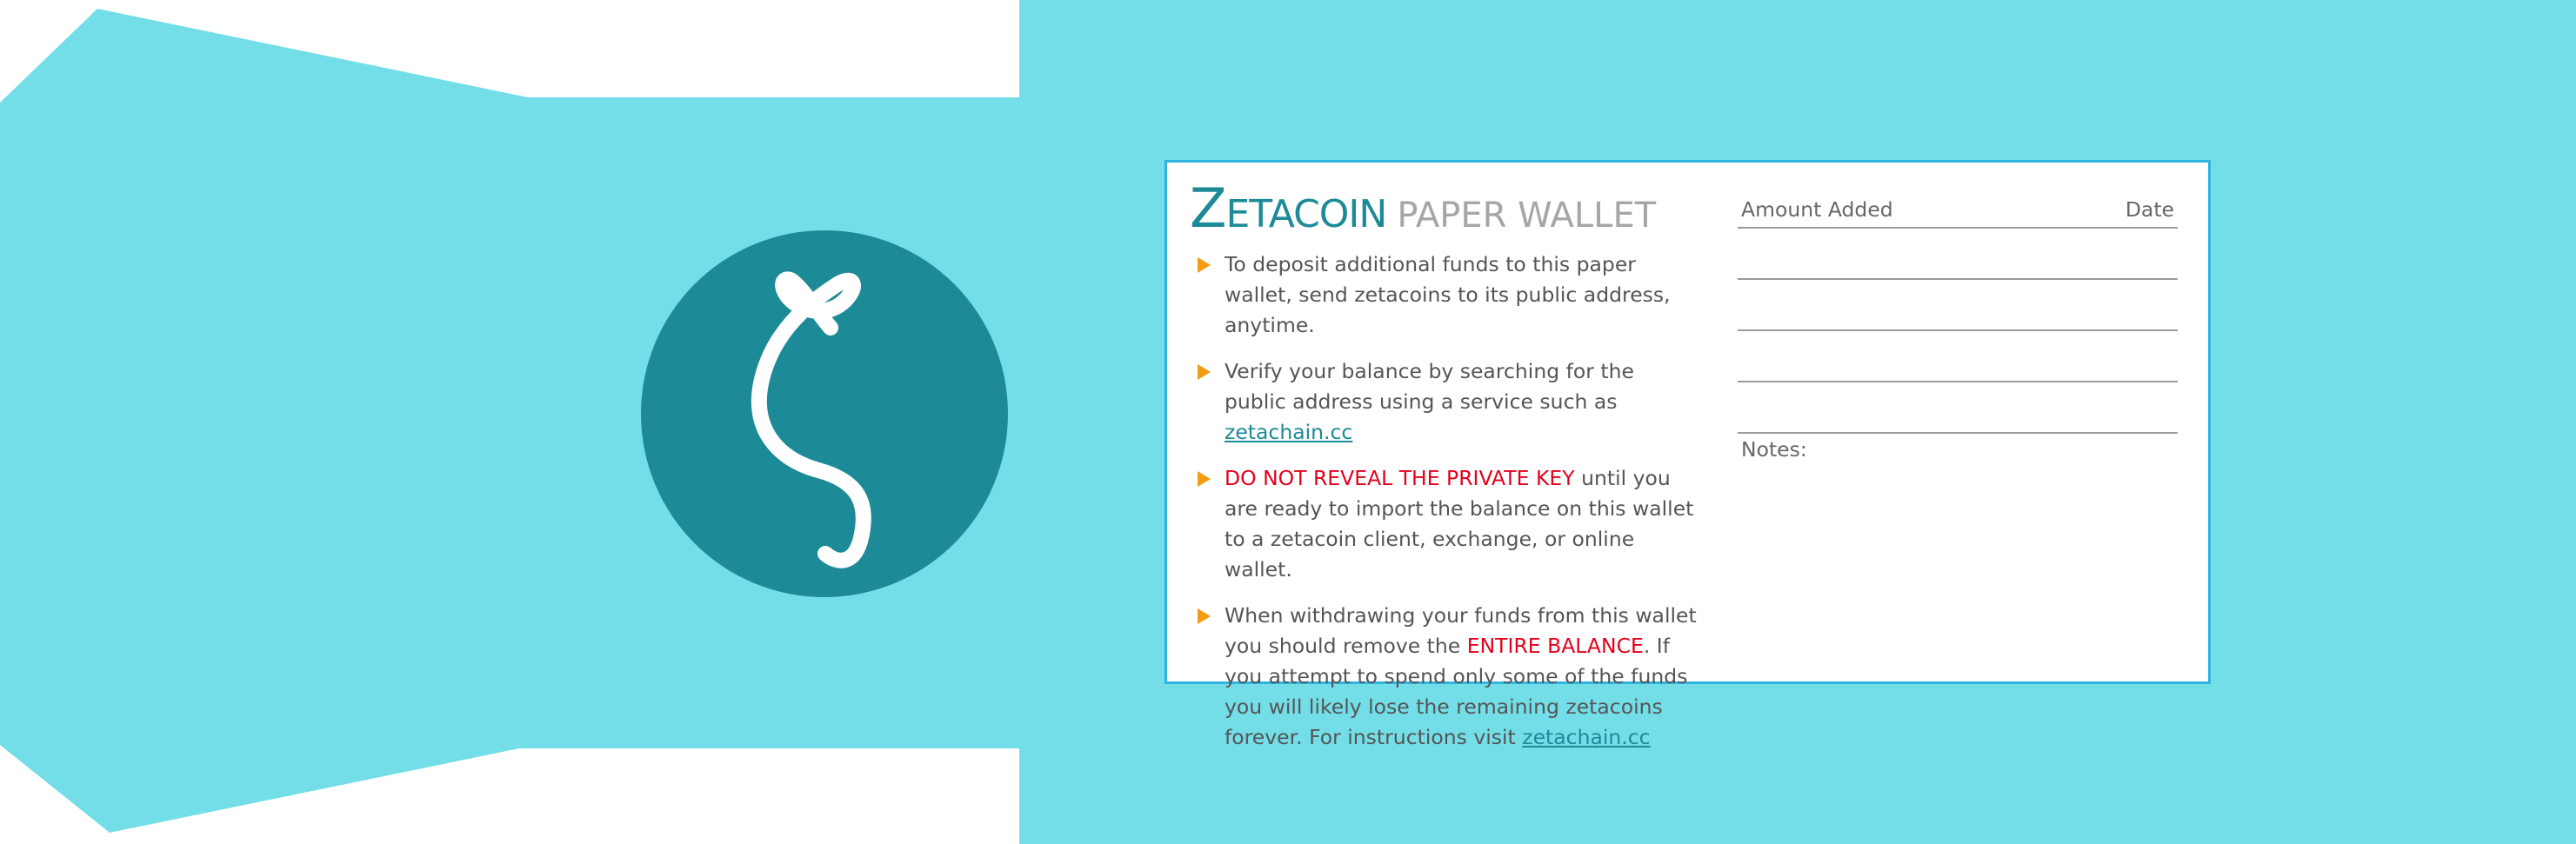 The image size is (2576, 844). What do you see at coordinates (1288, 208) in the screenshot?
I see `zetacoin-wordmark: ZETACOIN` at bounding box center [1288, 208].